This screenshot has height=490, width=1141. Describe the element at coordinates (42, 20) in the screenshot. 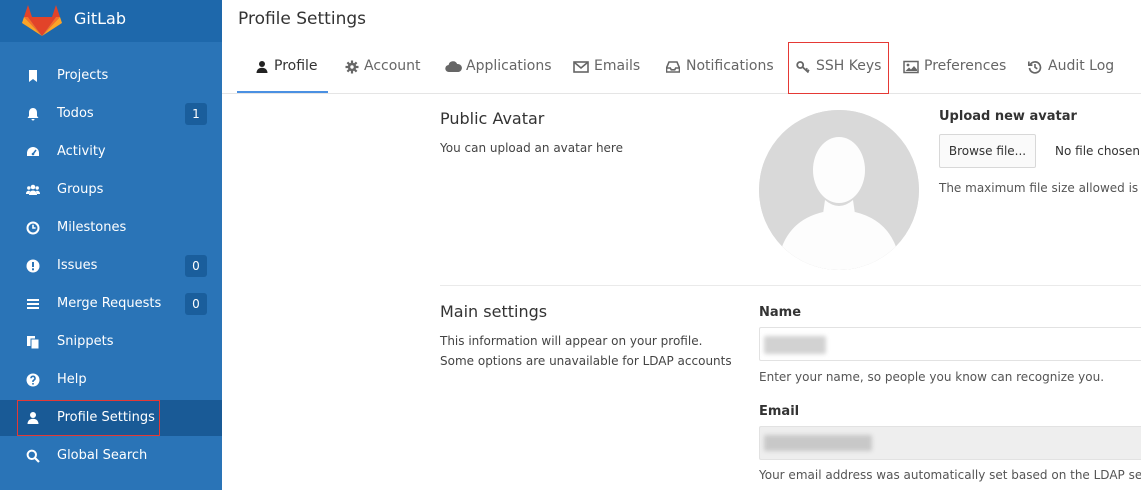

I see `gitlab-logo-icon` at that location.